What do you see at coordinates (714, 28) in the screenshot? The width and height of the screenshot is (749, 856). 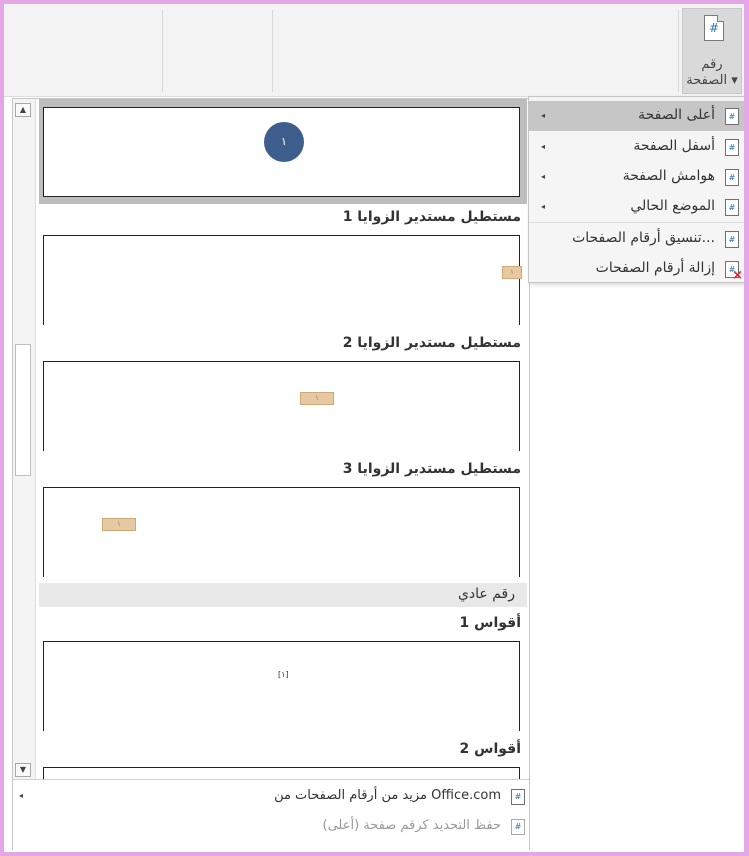 I see `page-number-icon: #` at bounding box center [714, 28].